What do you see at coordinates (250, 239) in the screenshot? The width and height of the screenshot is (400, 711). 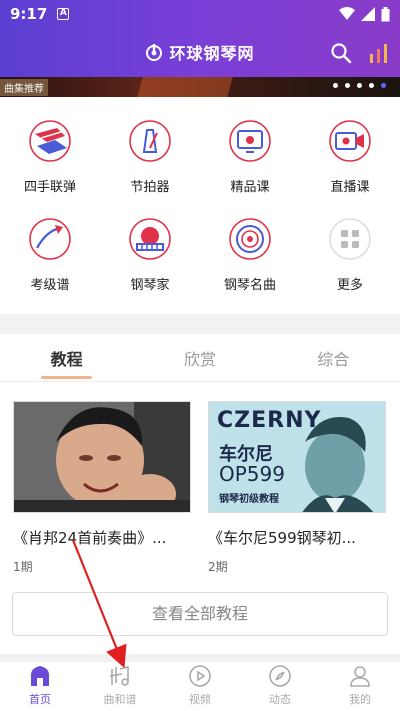 I see `famous-pieces-icon` at bounding box center [250, 239].